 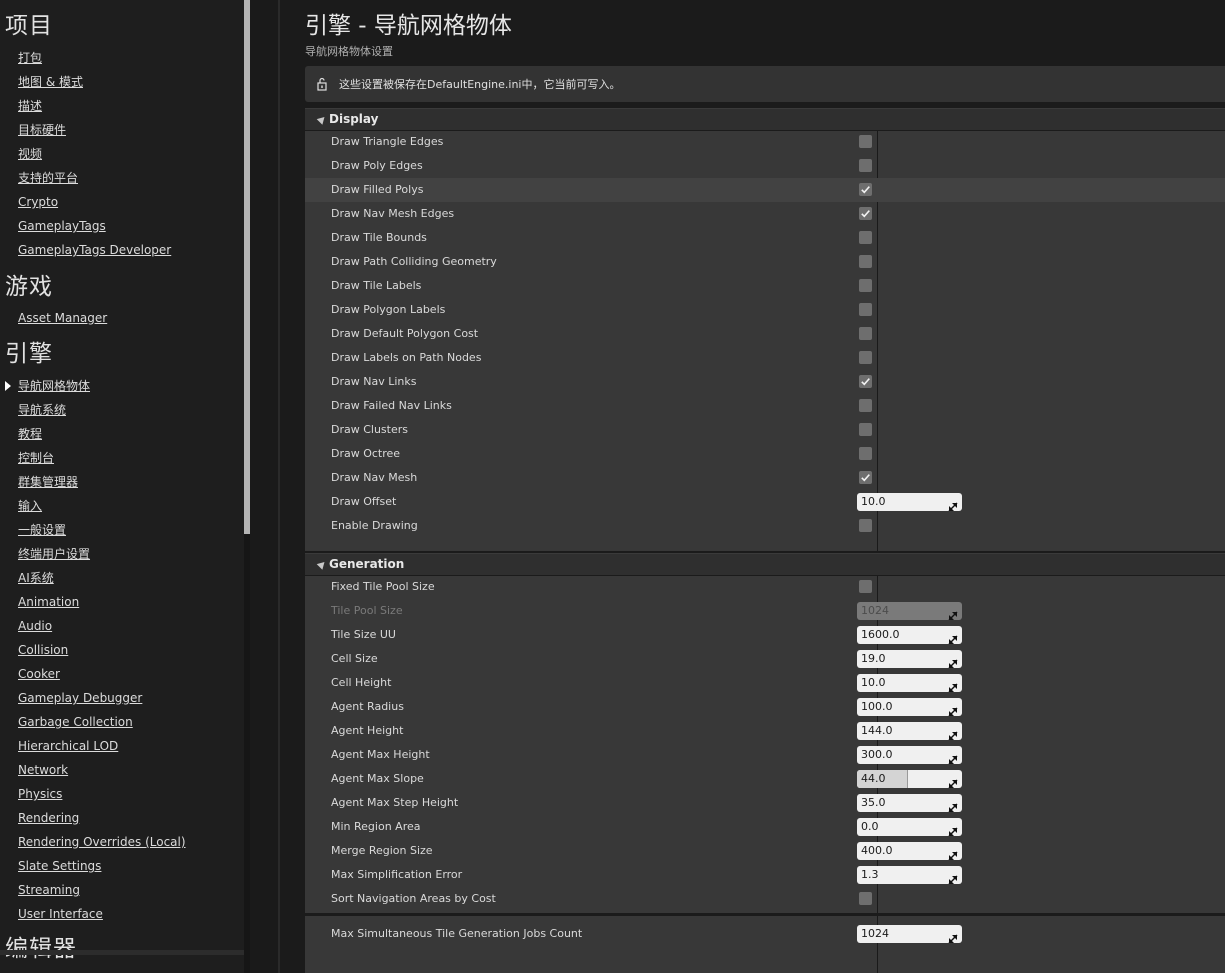 I want to click on cell-size-field: 19.0, so click(x=909, y=659).